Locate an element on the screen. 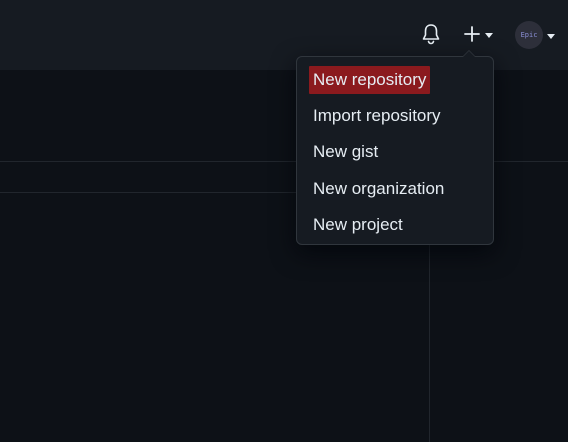 The image size is (568, 442). user-menu-button: Epic is located at coordinates (535, 35).